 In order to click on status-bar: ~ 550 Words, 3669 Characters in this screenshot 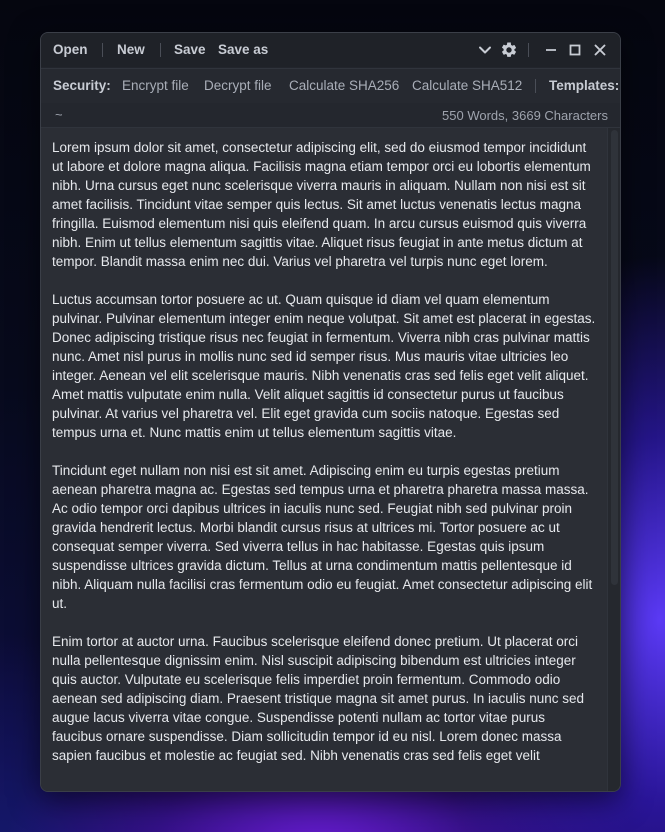, I will do `click(330, 115)`.